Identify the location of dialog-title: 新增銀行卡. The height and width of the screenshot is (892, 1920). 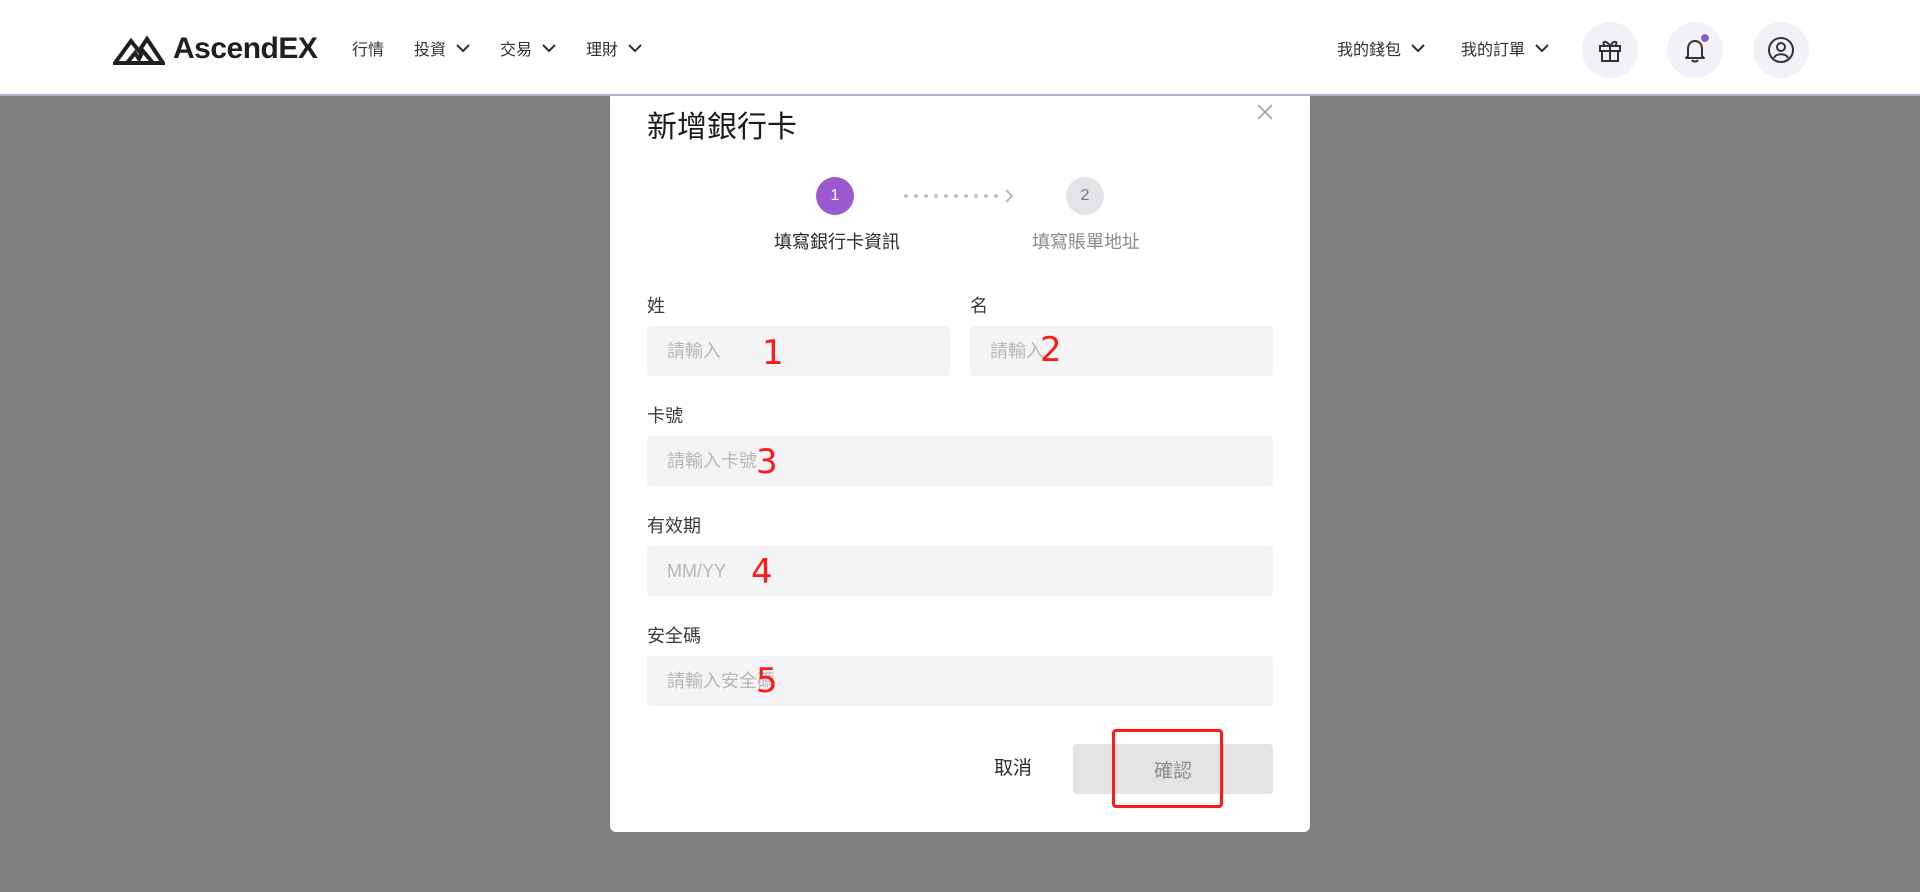
(722, 127).